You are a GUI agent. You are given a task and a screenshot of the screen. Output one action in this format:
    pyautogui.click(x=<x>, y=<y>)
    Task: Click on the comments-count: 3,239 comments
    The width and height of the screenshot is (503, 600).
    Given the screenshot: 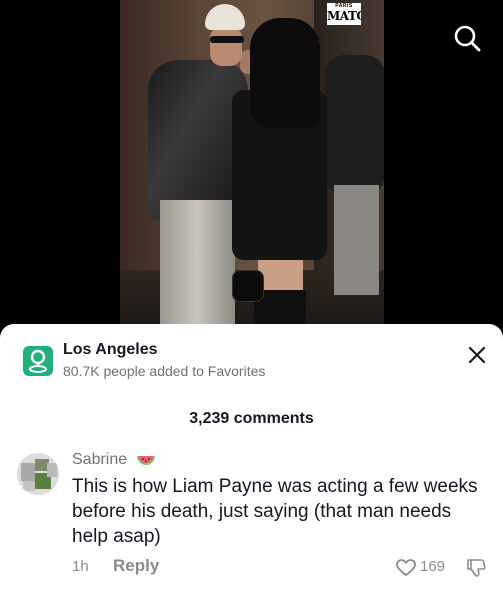 What is the action you would take?
    pyautogui.click(x=251, y=418)
    